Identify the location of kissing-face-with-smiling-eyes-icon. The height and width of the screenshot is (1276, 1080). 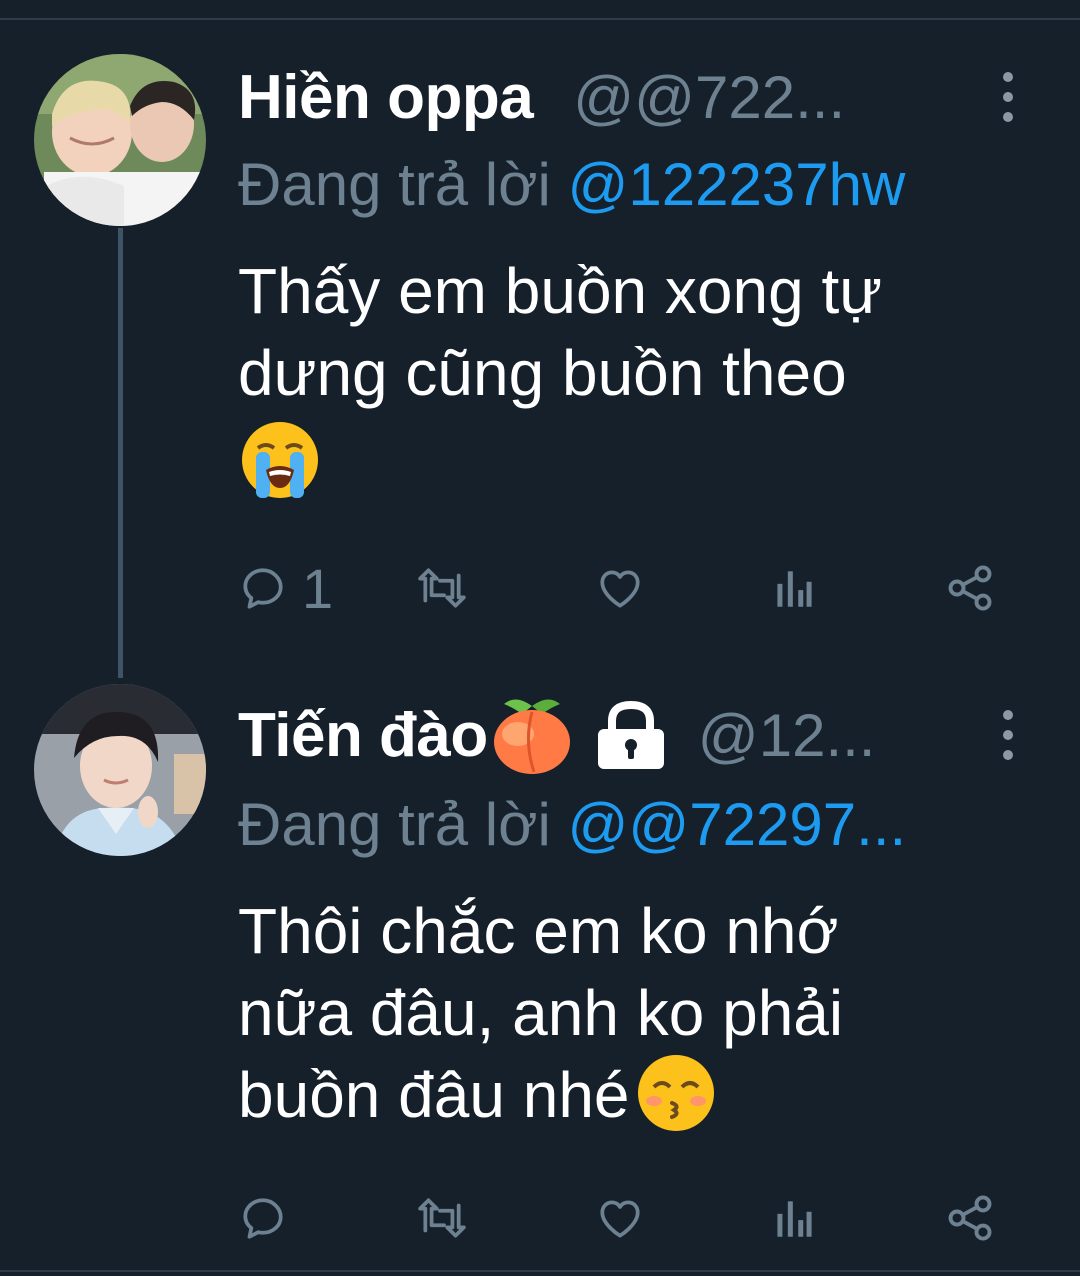
(675, 1093).